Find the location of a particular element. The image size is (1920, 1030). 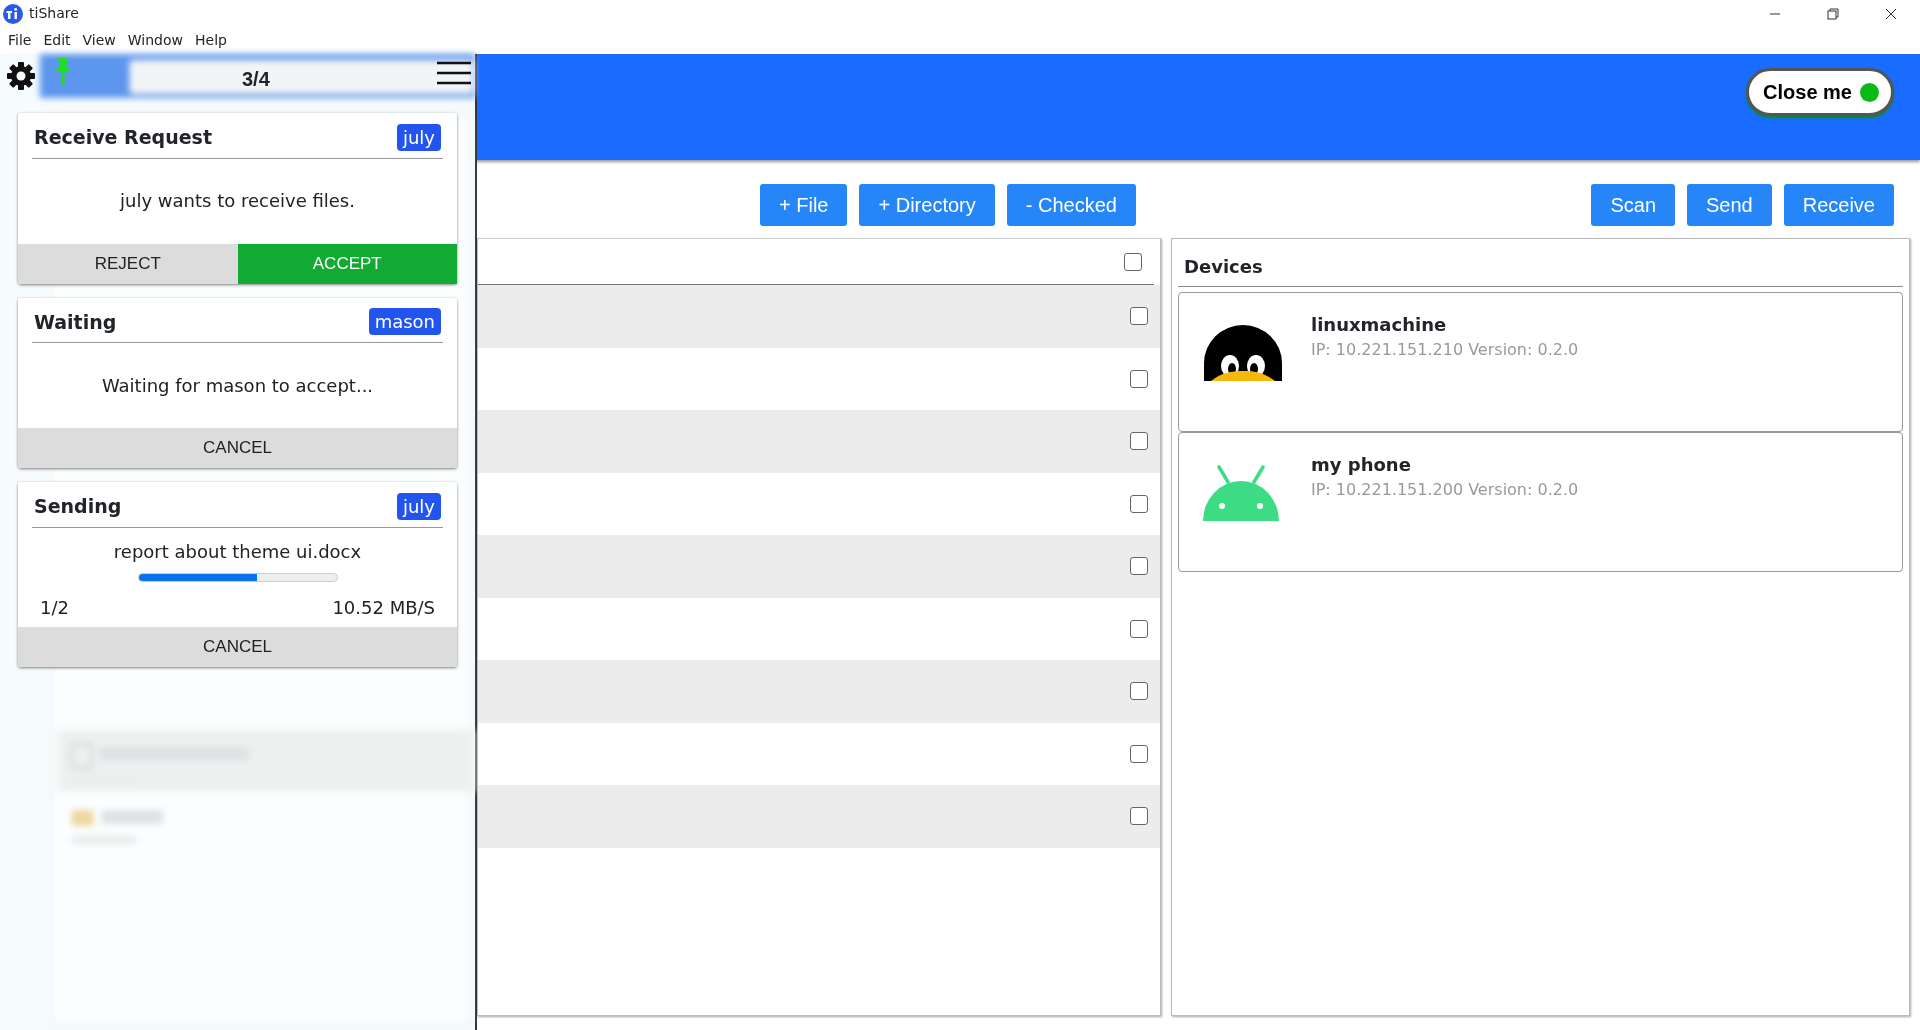

job-title: Receive Request is located at coordinates (123, 137).